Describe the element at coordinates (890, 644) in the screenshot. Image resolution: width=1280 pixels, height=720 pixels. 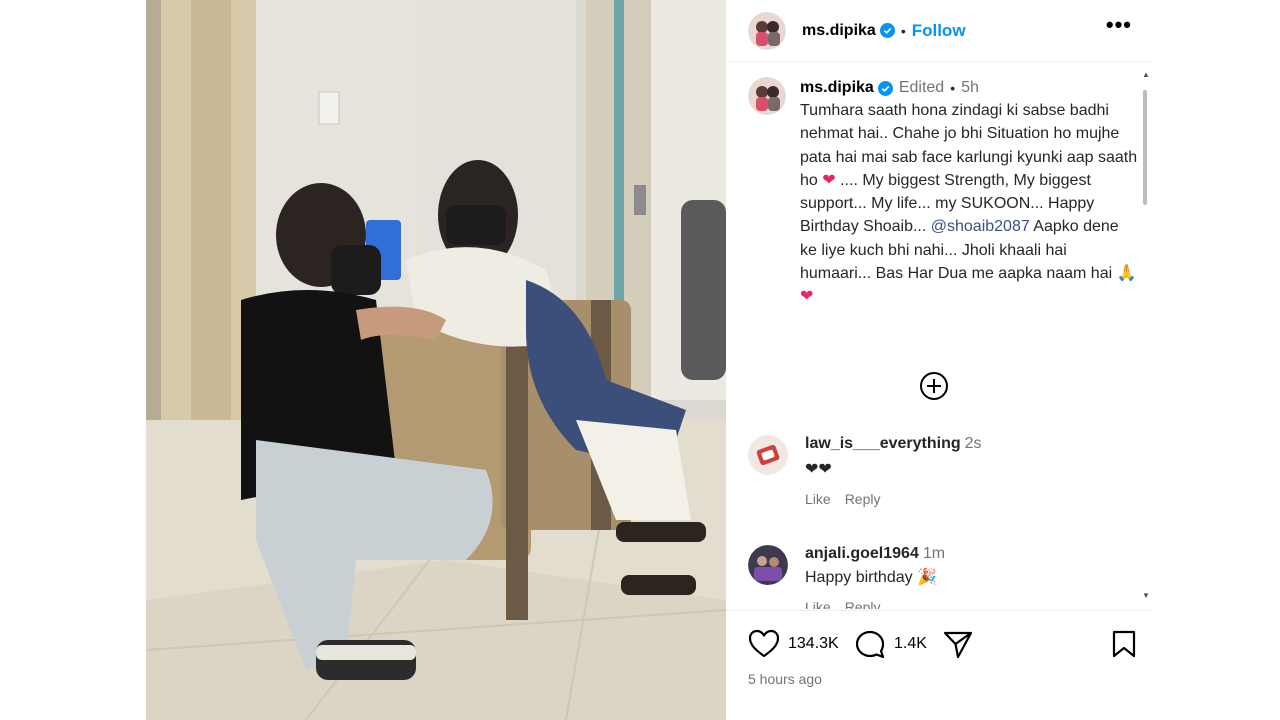
I see `comment-button: 1.4K` at that location.